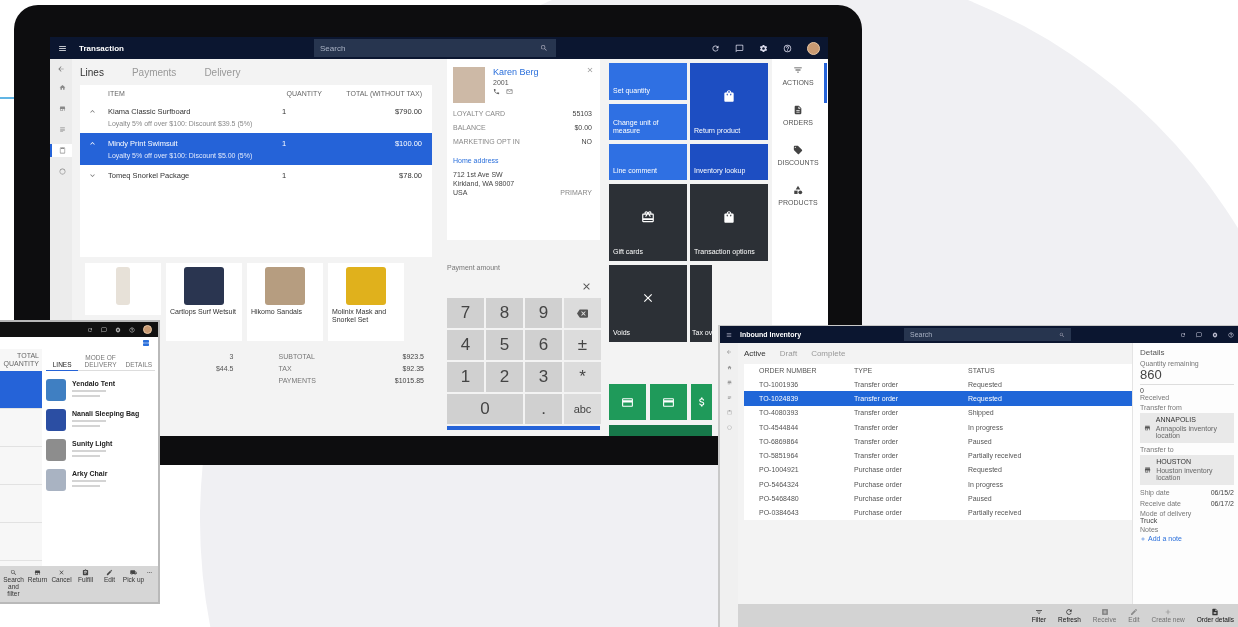 The width and height of the screenshot is (1238, 627). I want to click on shapes-icon, so click(798, 190).